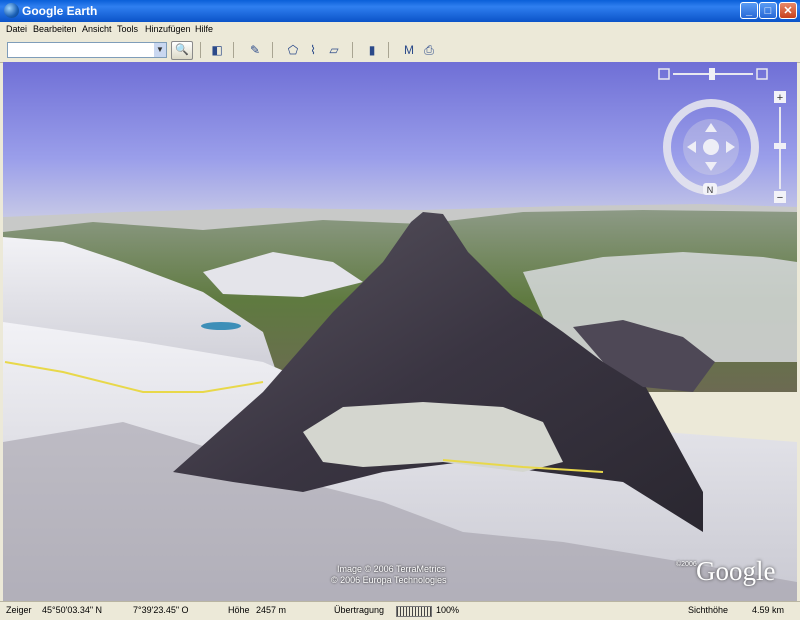  Describe the element at coordinates (334, 50) in the screenshot. I see `image-overlay-add-icon: ▱` at that location.